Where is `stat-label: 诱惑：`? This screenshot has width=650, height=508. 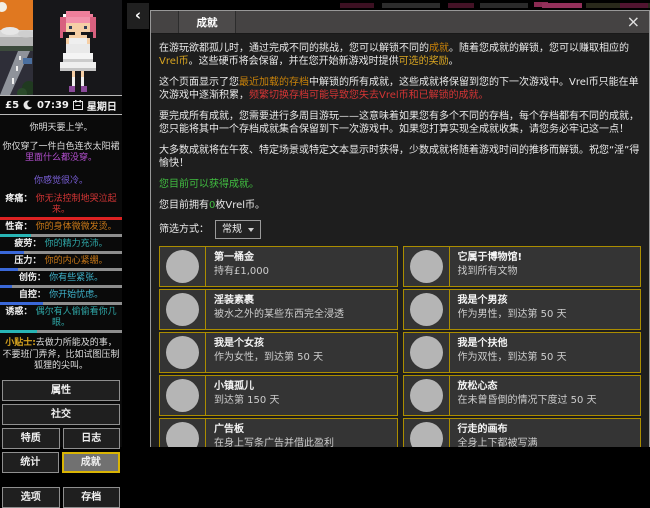
stat-label: 诱惑： is located at coordinates (20, 312).